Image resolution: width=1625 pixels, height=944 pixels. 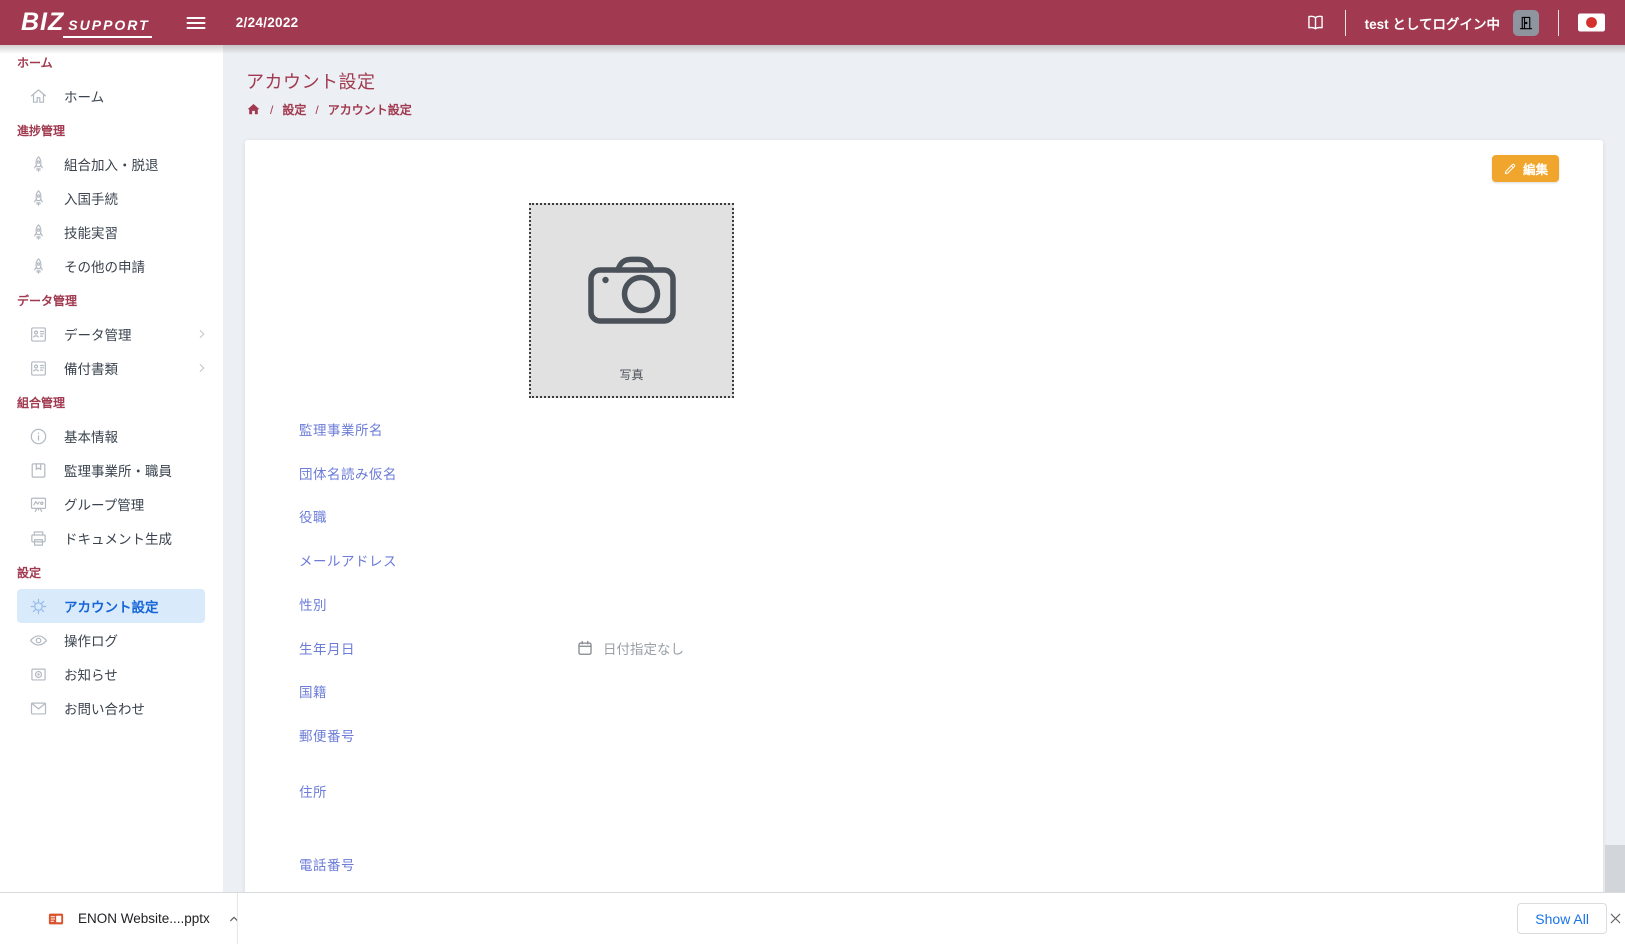 I want to click on sidebar-item: 入国手続, so click(x=111, y=198).